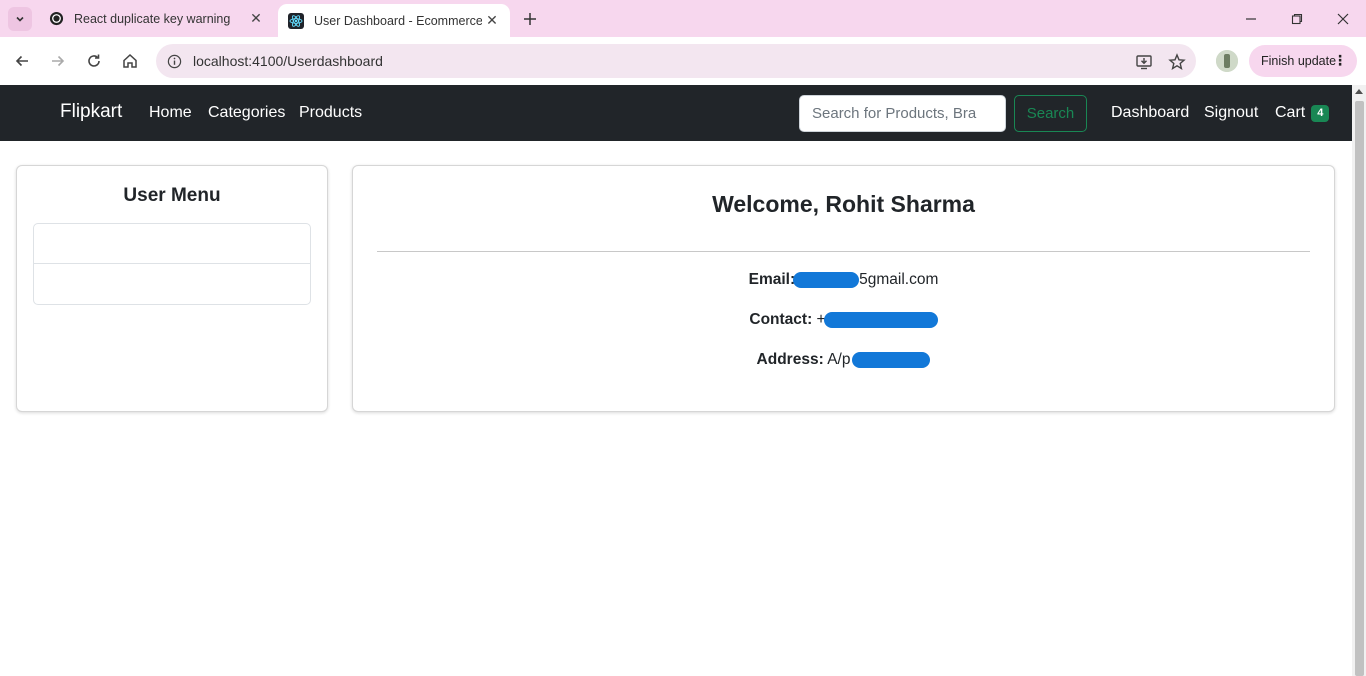 The image size is (1366, 676). I want to click on arrow-right-icon, so click(58, 61).